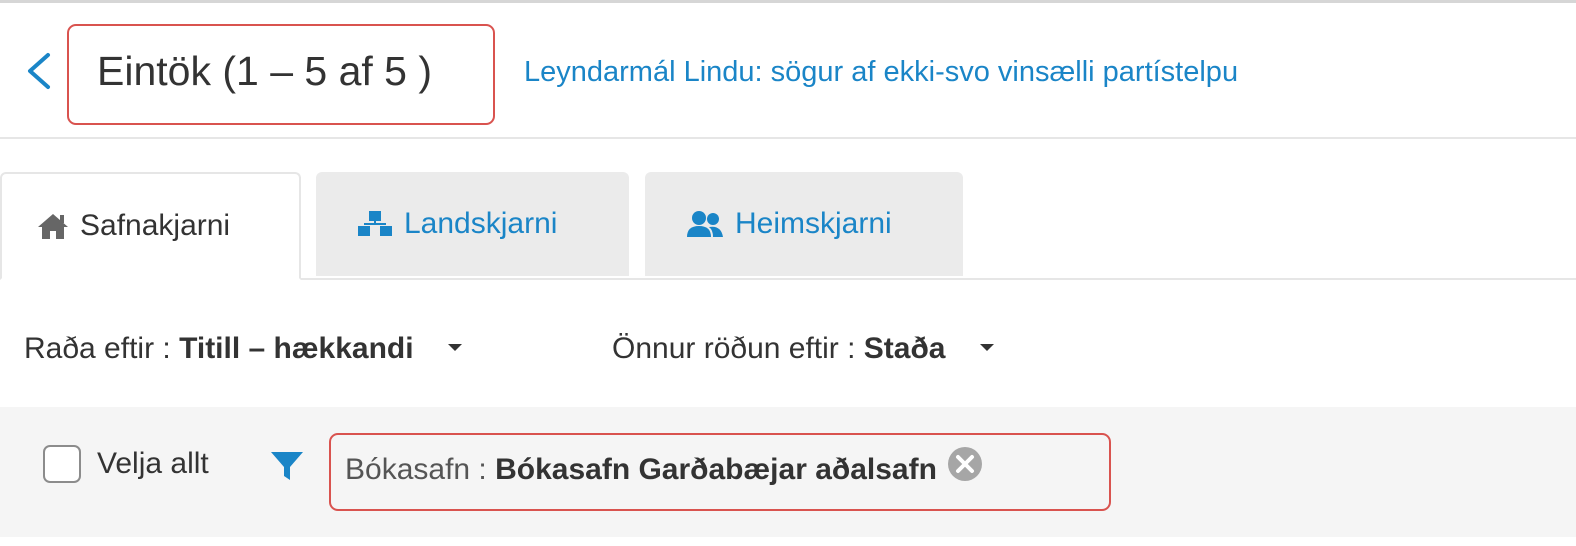  What do you see at coordinates (788, 541) in the screenshot?
I see `bottom-spacer` at bounding box center [788, 541].